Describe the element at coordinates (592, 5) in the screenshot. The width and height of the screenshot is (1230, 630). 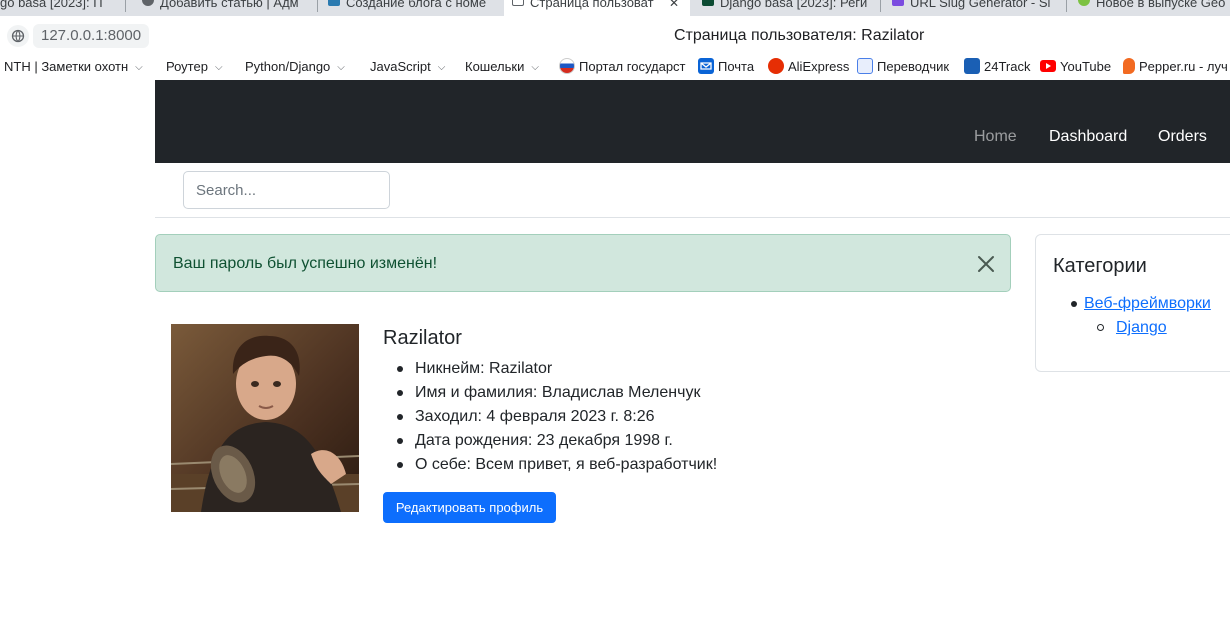
I see `tab-label: Страница пользоват` at that location.